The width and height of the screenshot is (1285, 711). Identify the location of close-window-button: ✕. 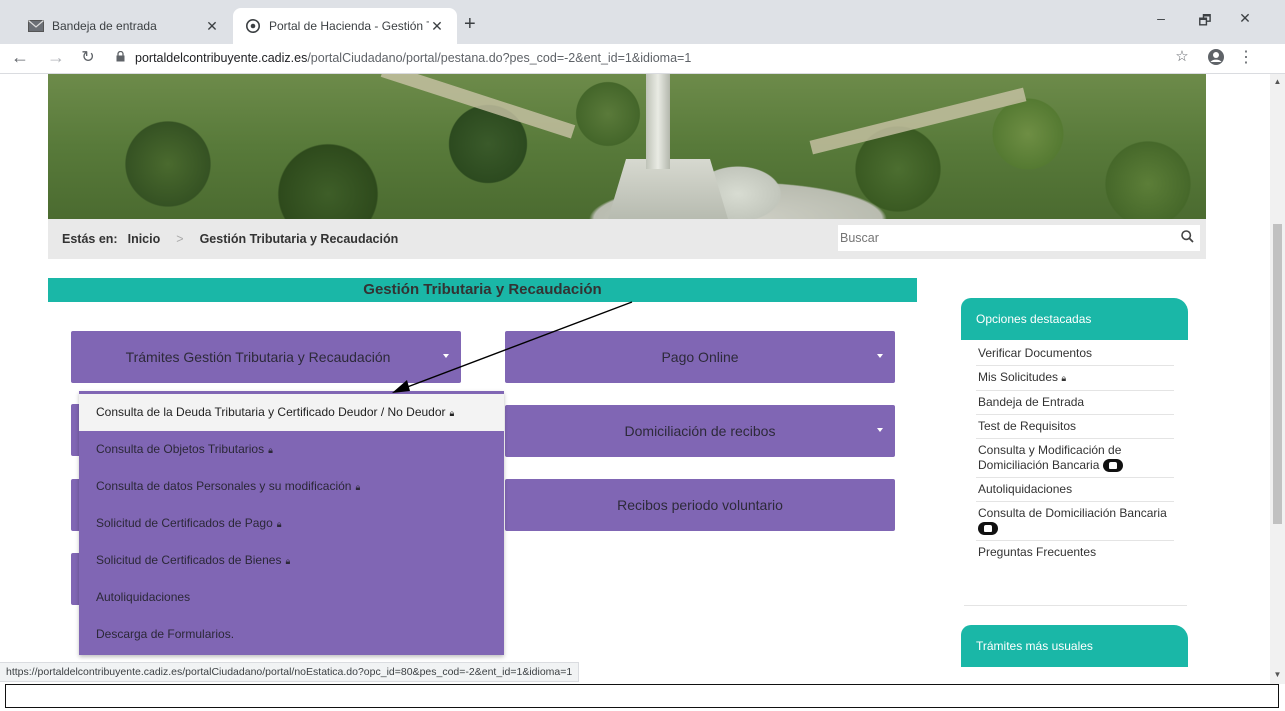
(1245, 18).